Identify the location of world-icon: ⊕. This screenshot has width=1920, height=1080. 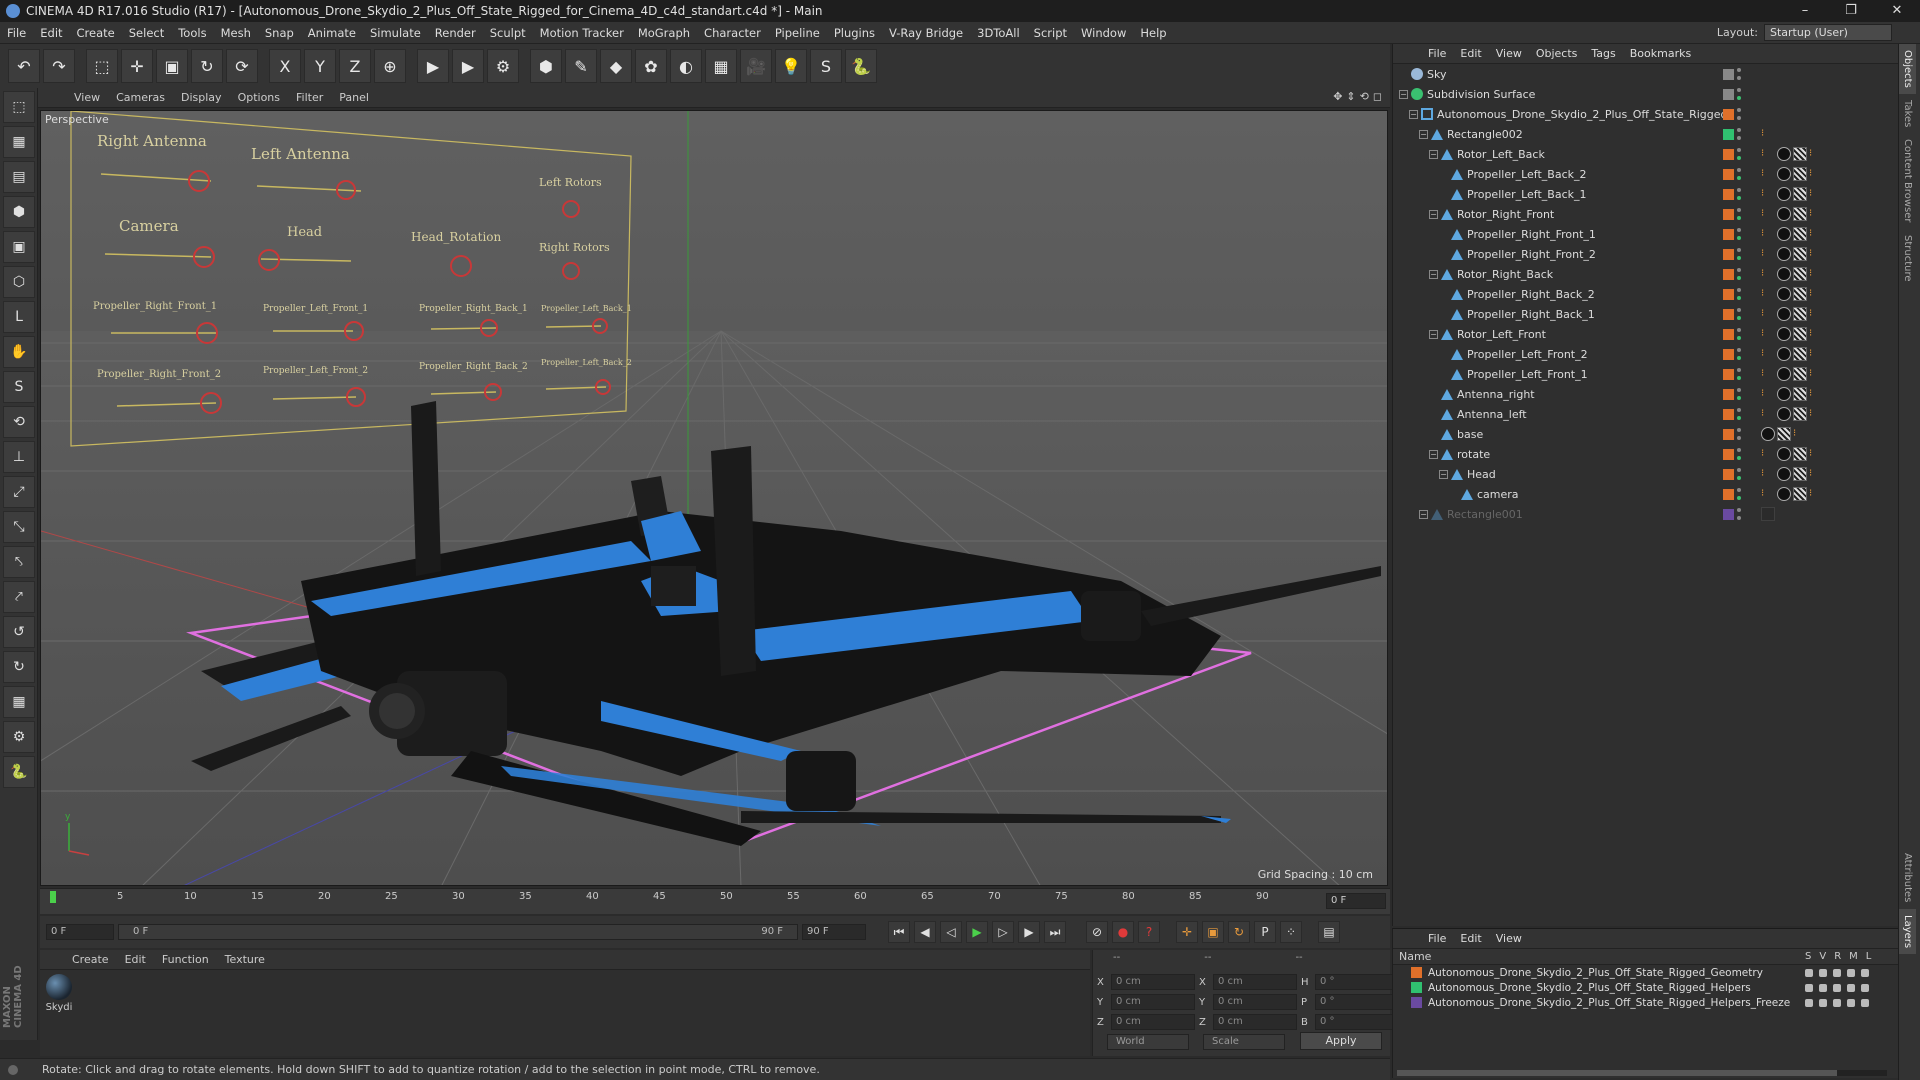
(390, 66).